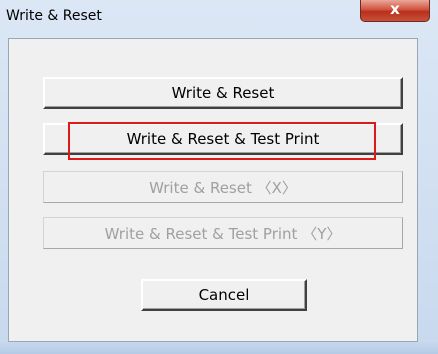 This screenshot has height=354, width=438. I want to click on write-reset-x-label: Write & Reset 〈X〉, so click(223, 187).